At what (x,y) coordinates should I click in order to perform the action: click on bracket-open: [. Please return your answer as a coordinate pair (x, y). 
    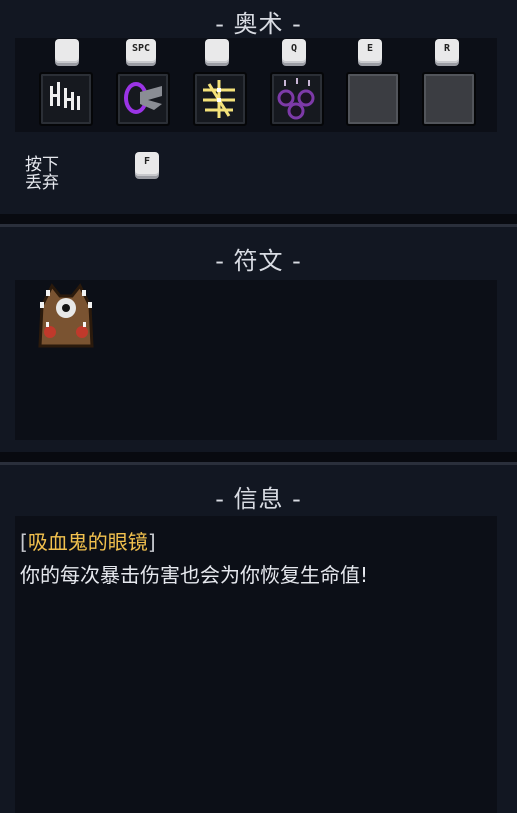
    Looking at the image, I should click on (24, 542).